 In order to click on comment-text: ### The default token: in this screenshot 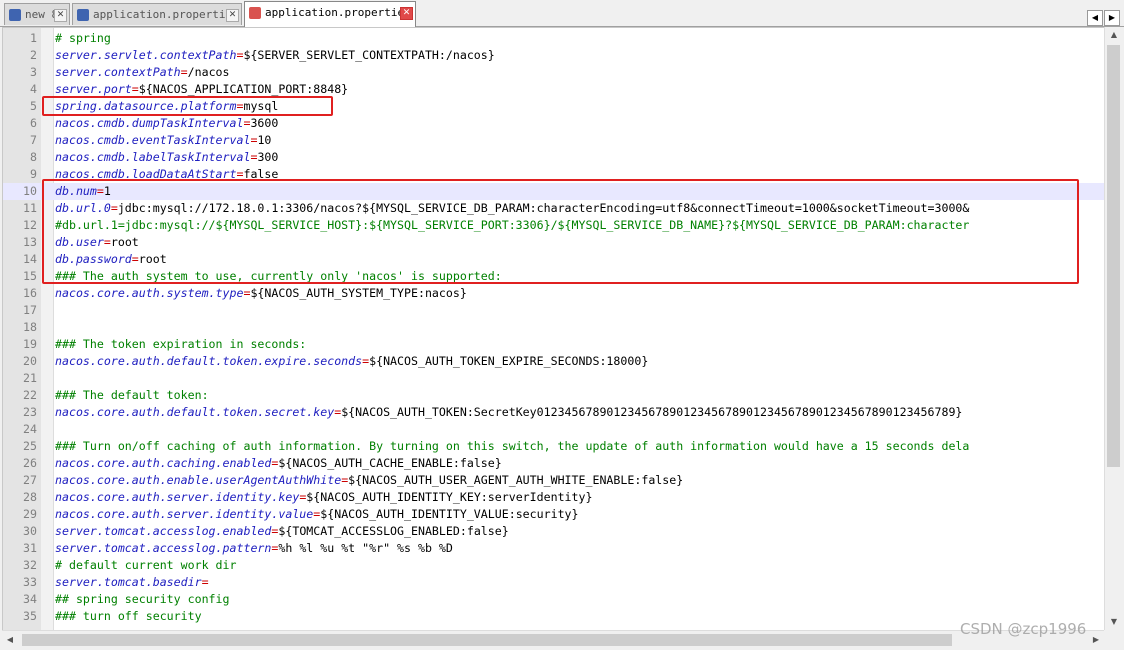, I will do `click(132, 395)`.